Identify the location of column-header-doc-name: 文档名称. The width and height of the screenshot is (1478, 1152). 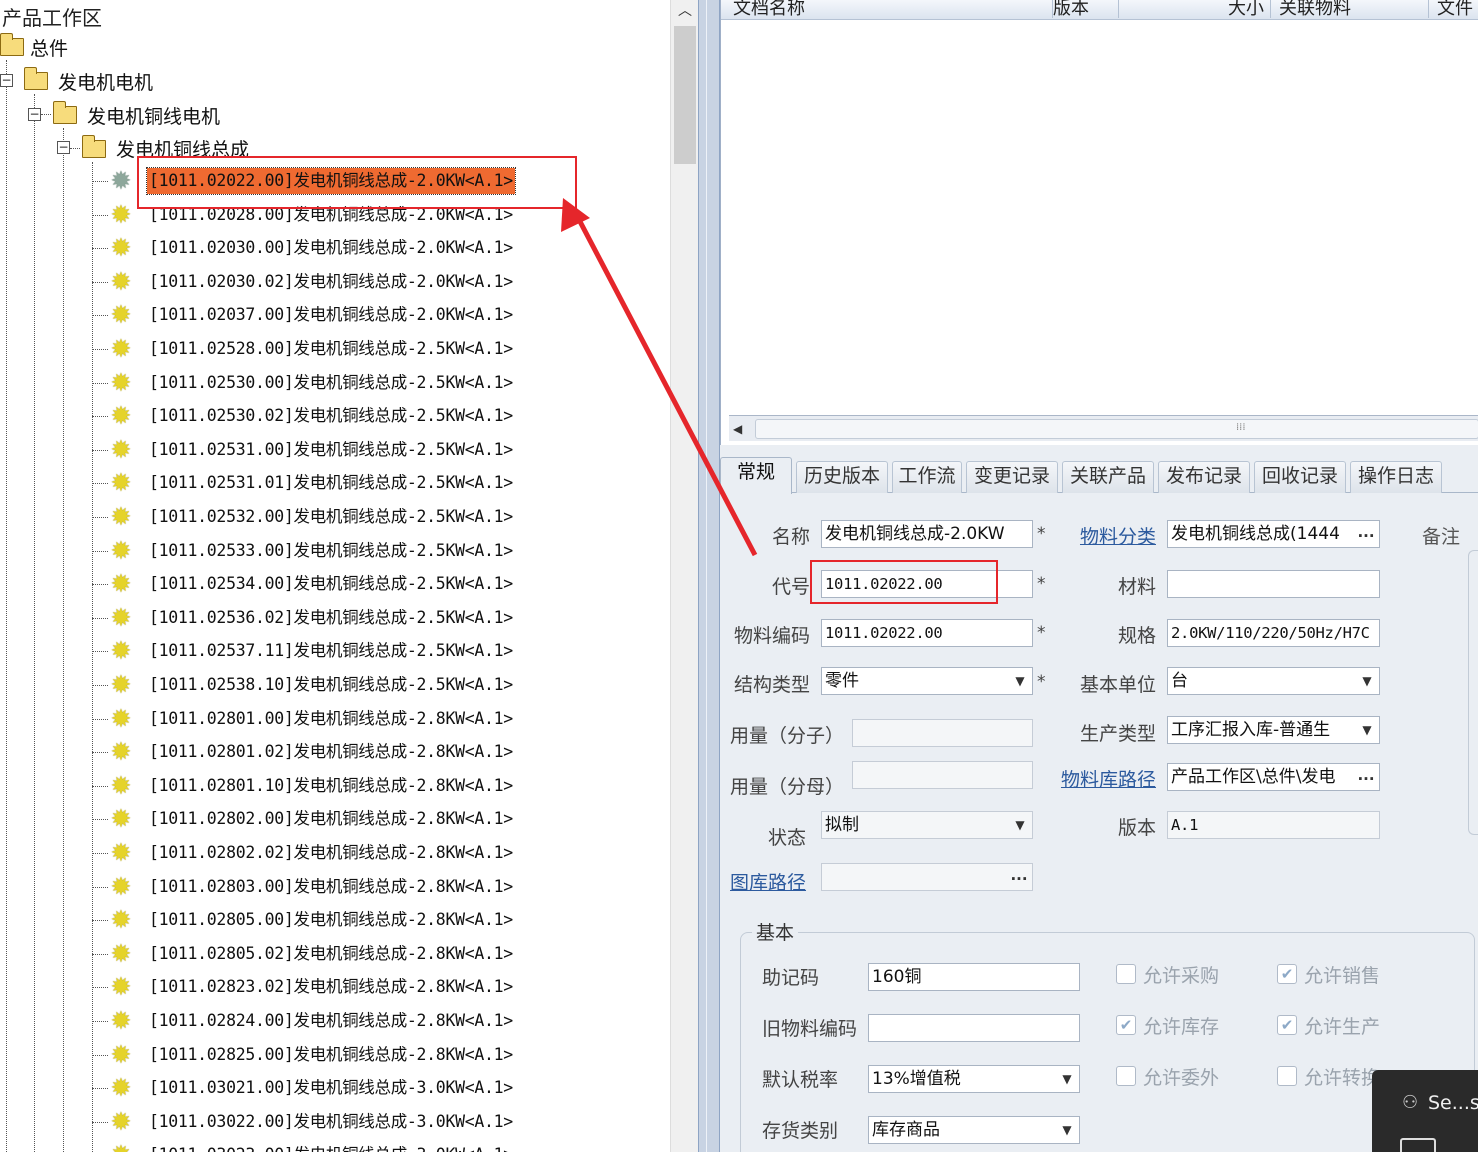
(893, 9).